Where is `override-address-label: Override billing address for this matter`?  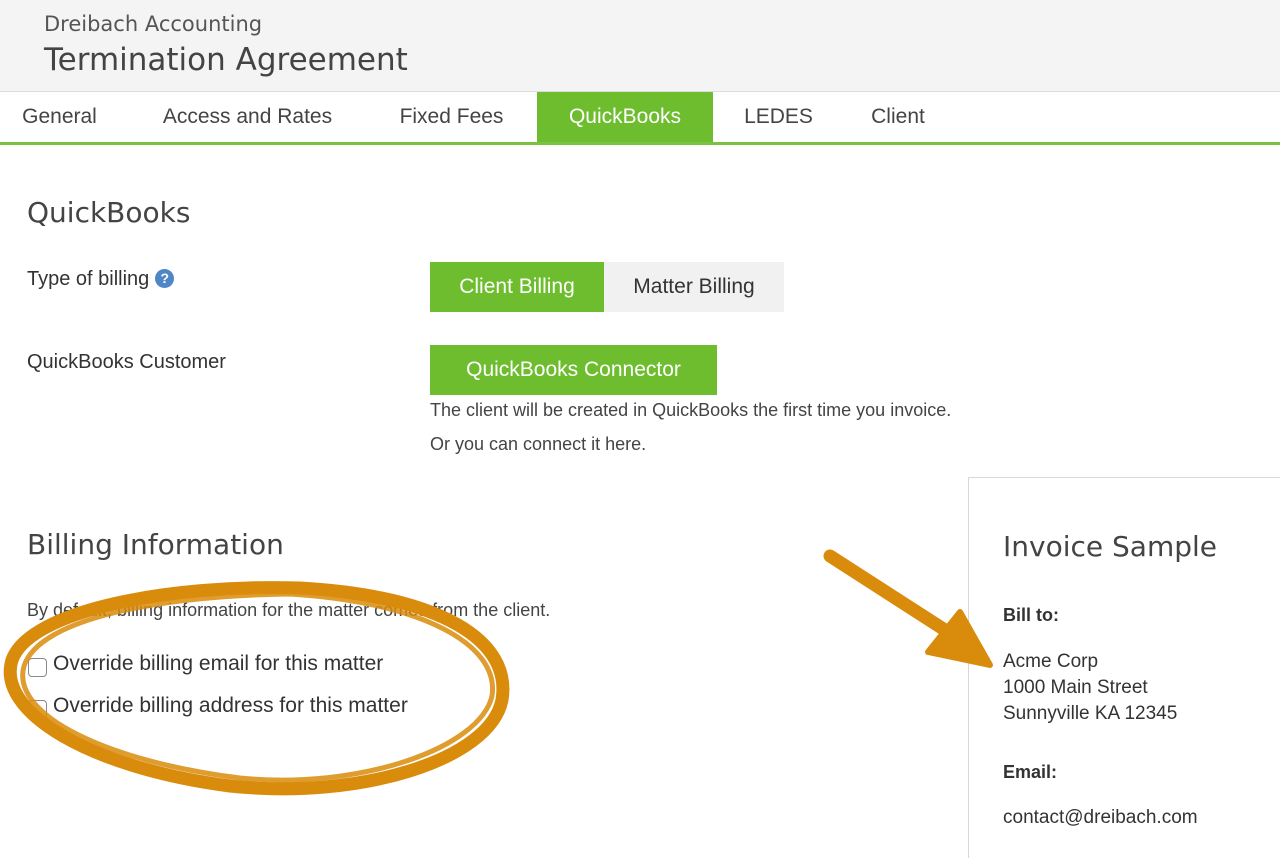
override-address-label: Override billing address for this matter is located at coordinates (230, 706).